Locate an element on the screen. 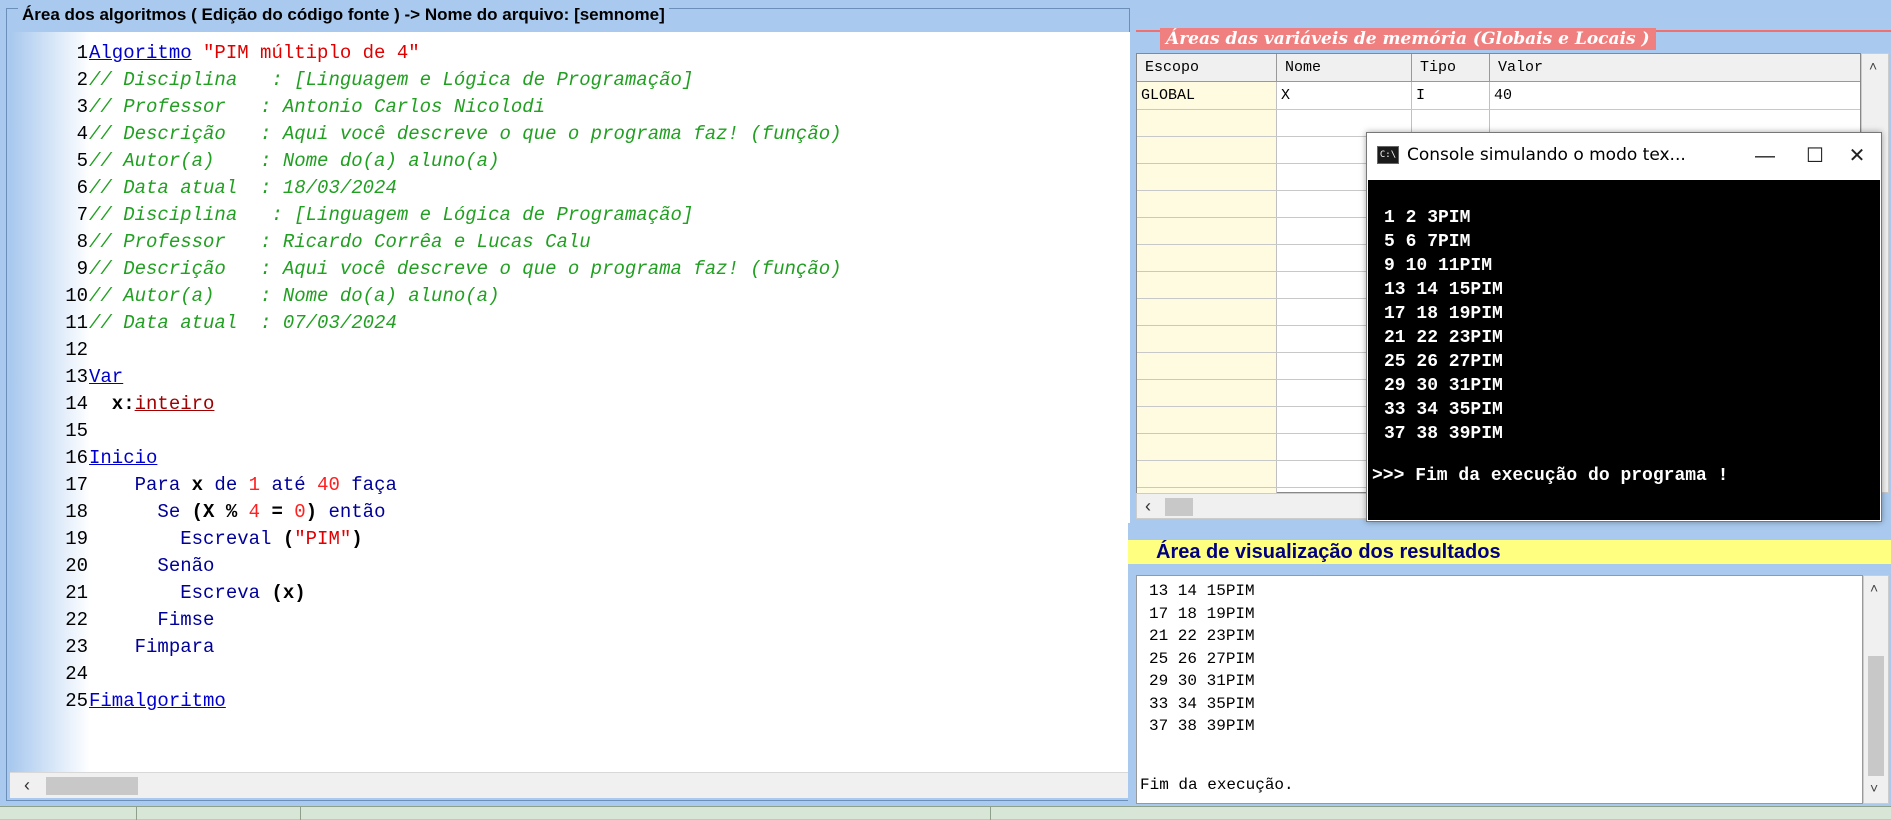  column-header-tipo: Tipo is located at coordinates (1451, 68).